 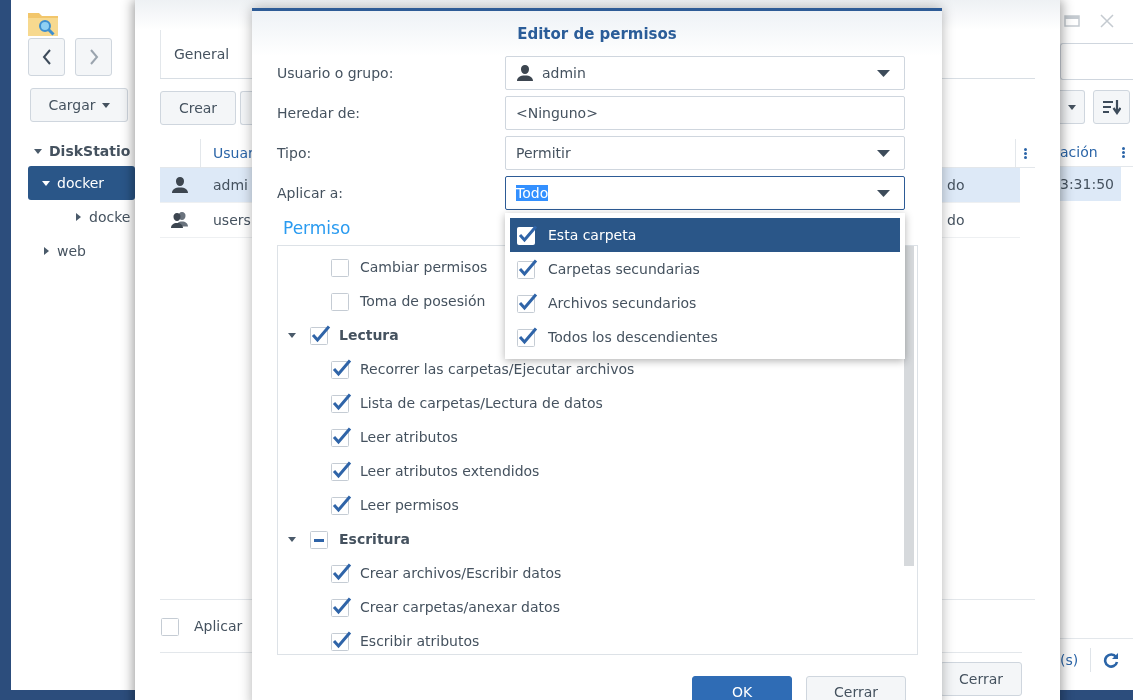 I want to click on permission-group-label: Lectura, so click(x=369, y=335).